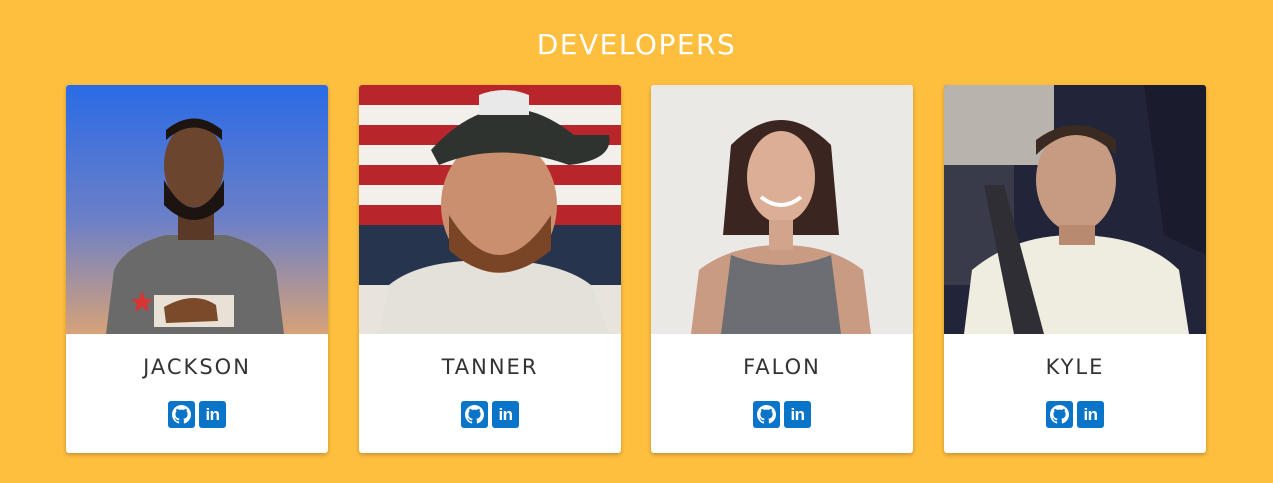 The width and height of the screenshot is (1273, 483). Describe the element at coordinates (197, 209) in the screenshot. I see `developer-photo-jackson` at that location.